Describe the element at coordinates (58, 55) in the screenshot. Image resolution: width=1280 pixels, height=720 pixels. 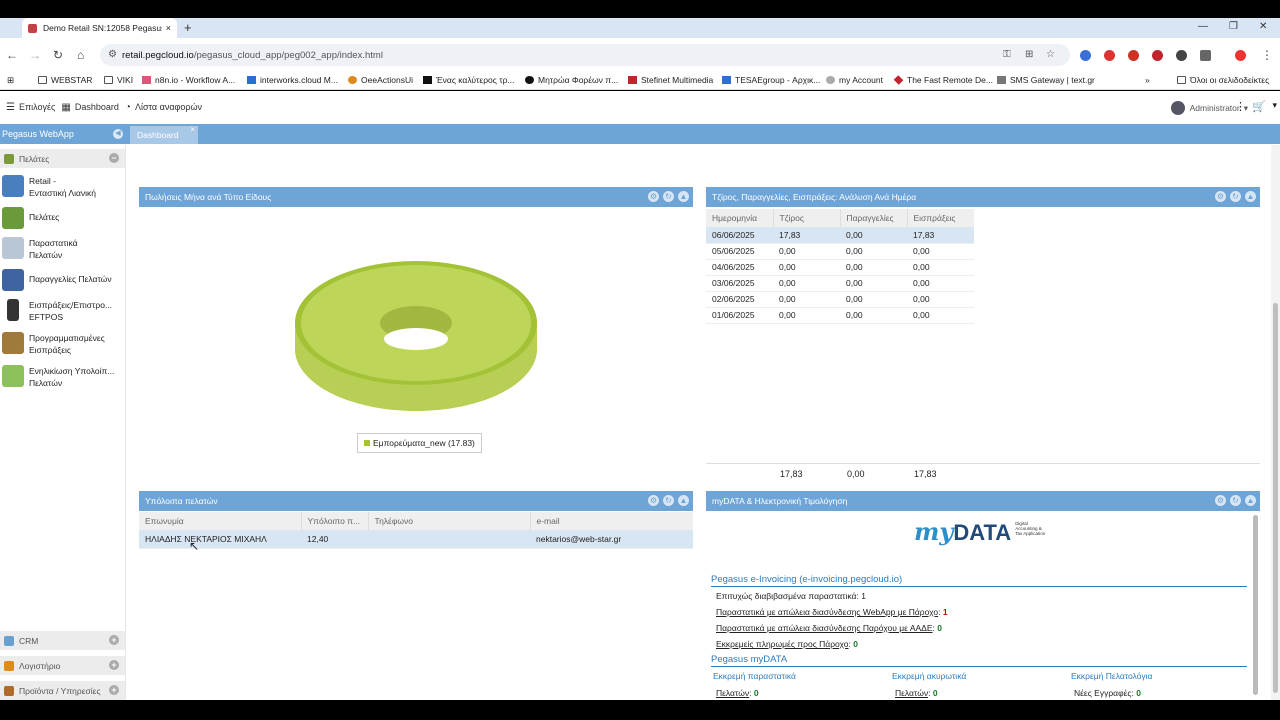
I see `reload-icon: ↻` at that location.